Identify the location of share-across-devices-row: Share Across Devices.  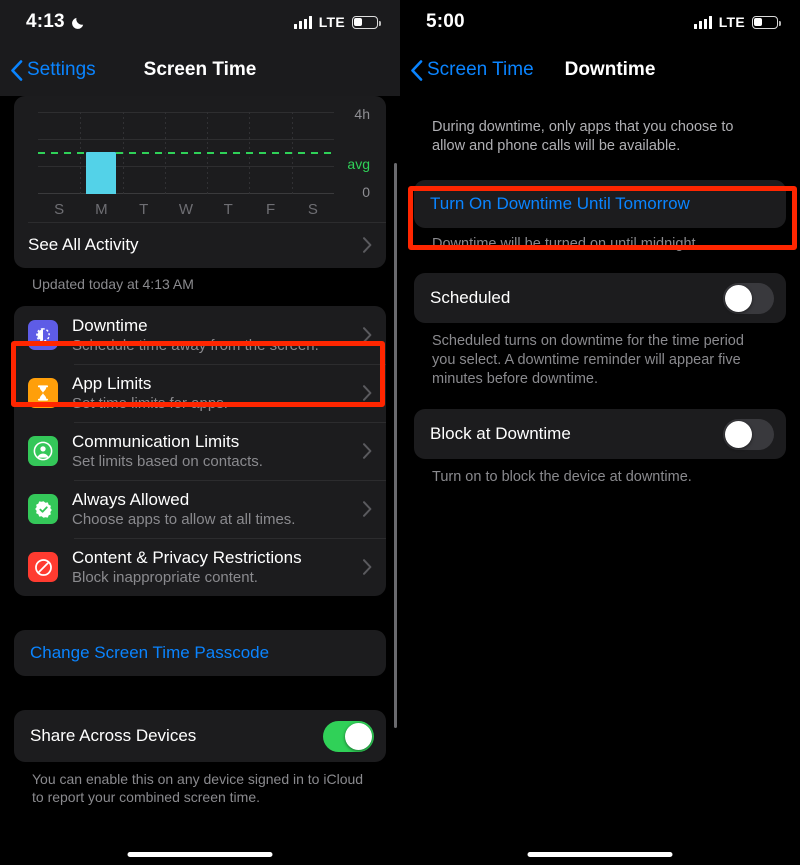
(200, 736).